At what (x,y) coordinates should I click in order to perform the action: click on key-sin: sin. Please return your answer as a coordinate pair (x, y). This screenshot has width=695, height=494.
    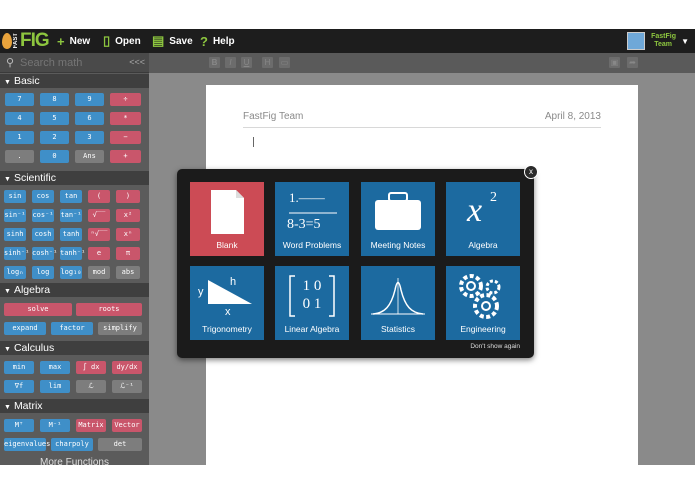
    Looking at the image, I should click on (15, 196).